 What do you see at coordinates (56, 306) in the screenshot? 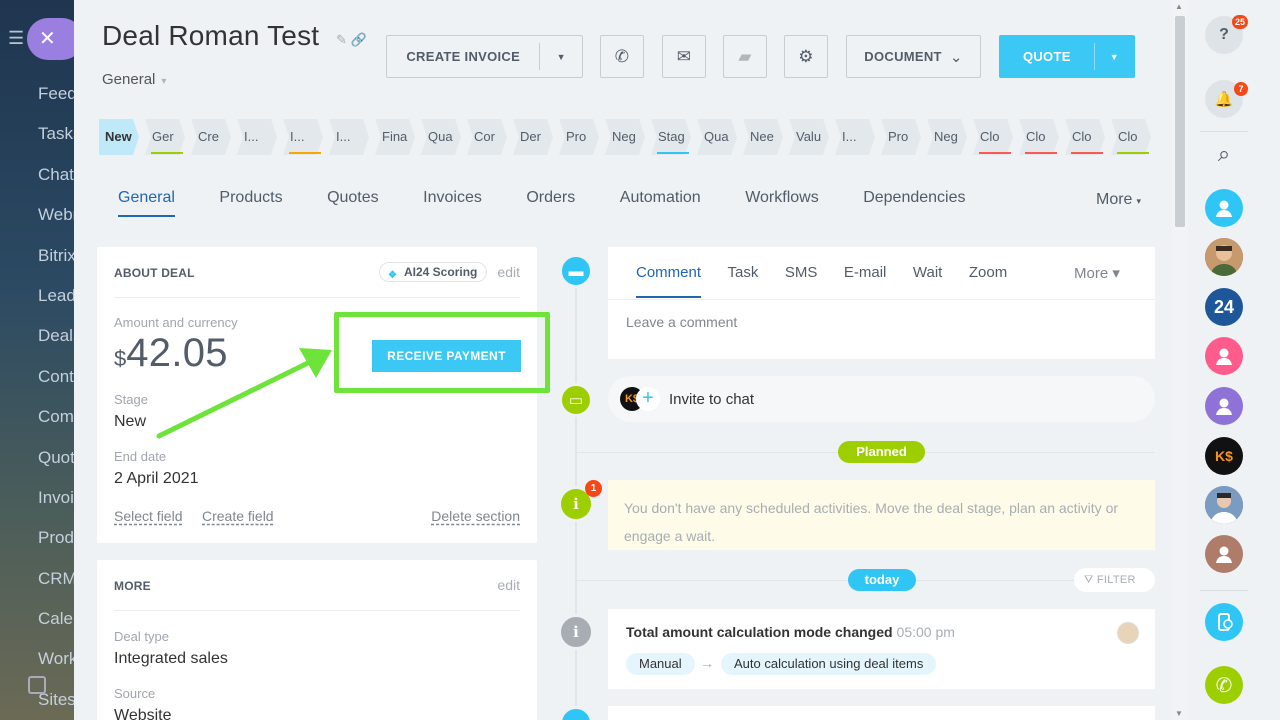
I see `background-menu-item: Leads` at bounding box center [56, 306].